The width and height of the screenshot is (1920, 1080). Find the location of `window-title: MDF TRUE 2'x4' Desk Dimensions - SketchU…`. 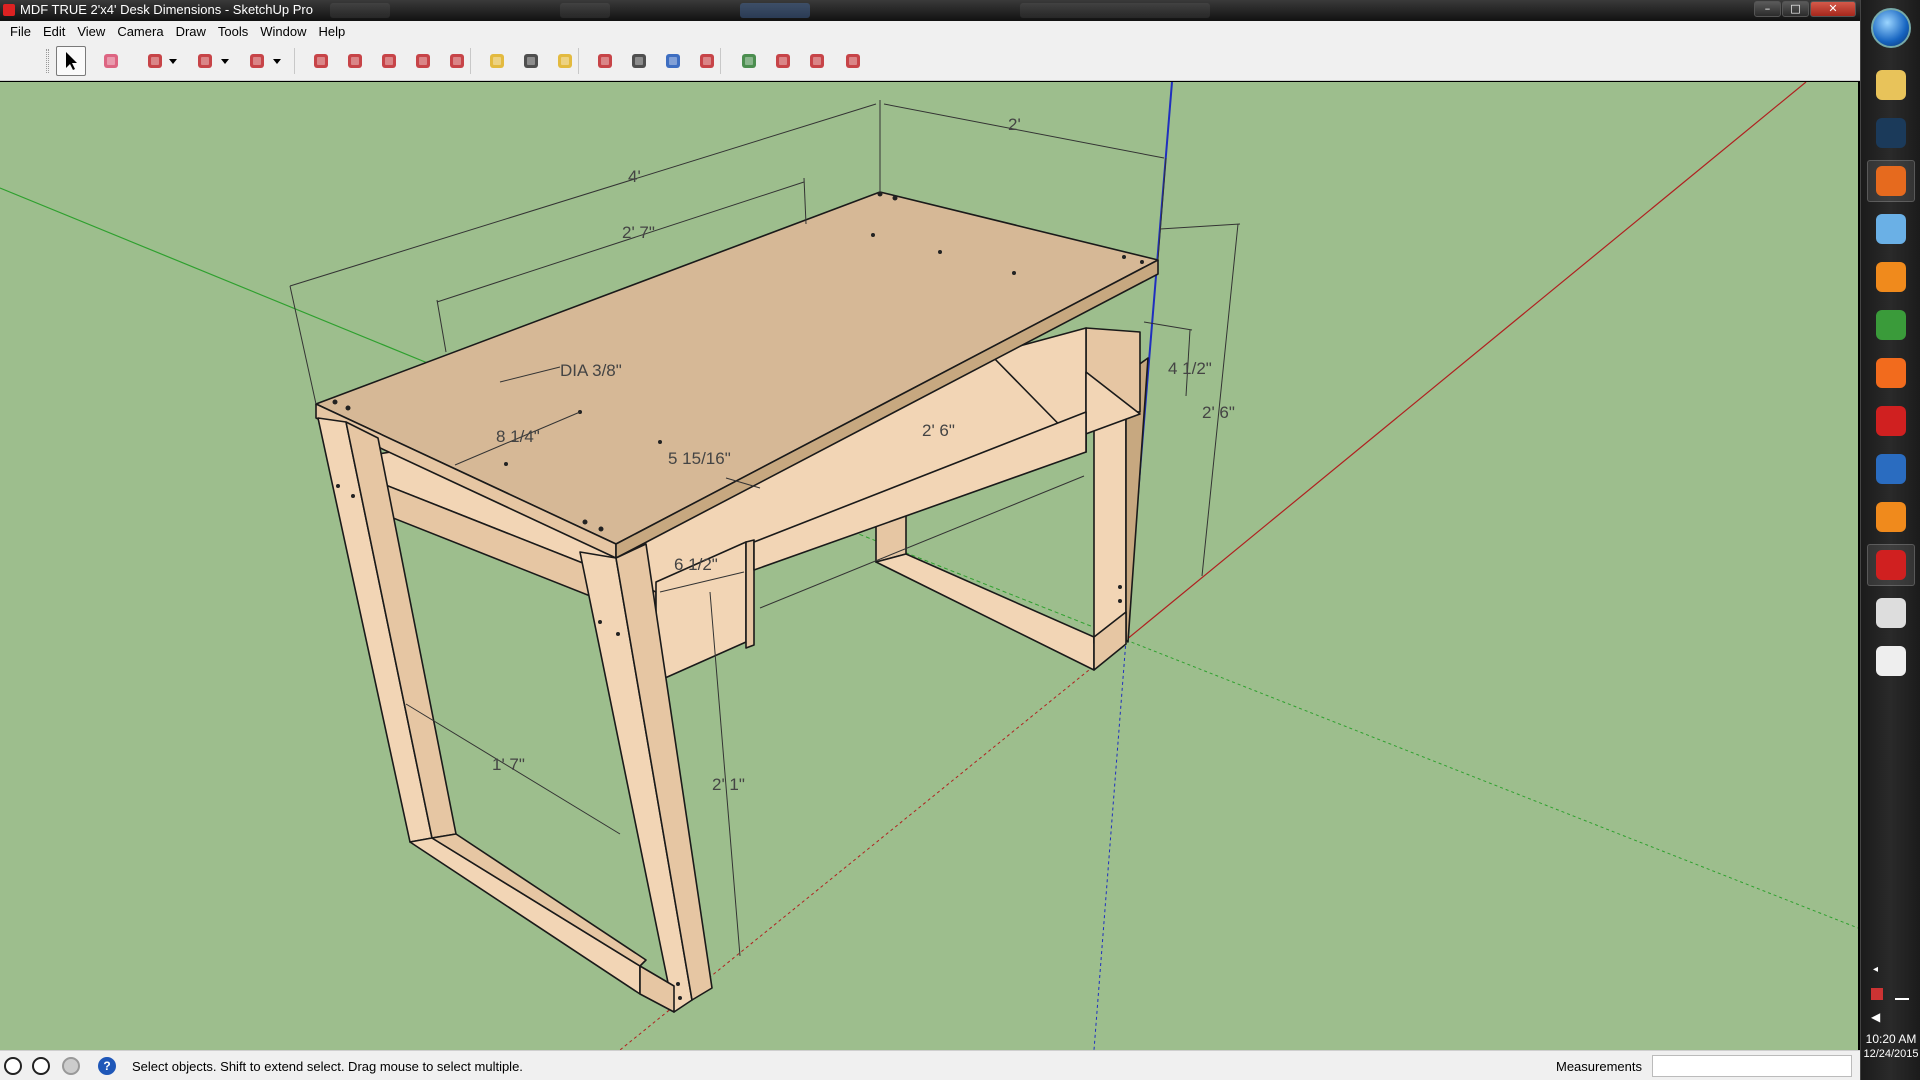

window-title: MDF TRUE 2'x4' Desk Dimensions - SketchU… is located at coordinates (166, 9).